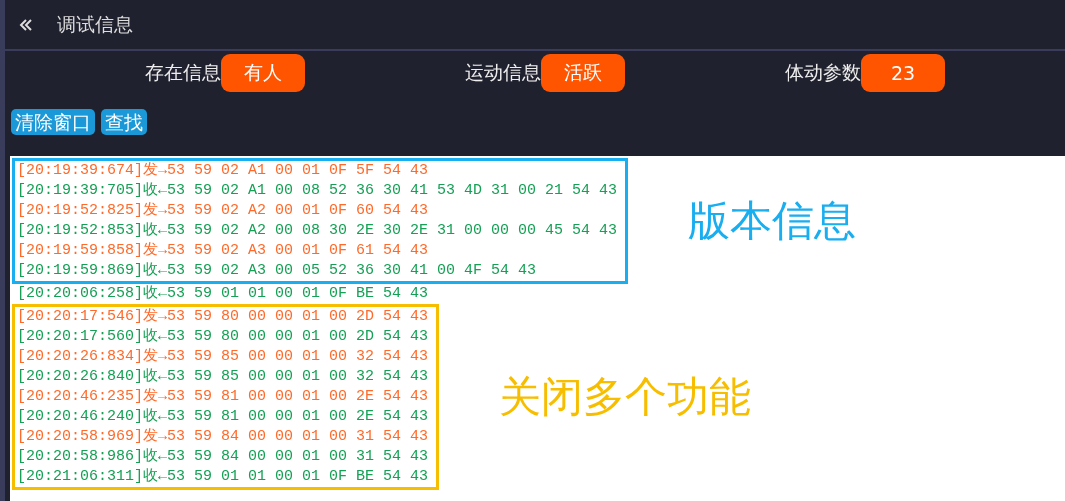  Describe the element at coordinates (317, 231) in the screenshot. I see `log-line: [20:19:52:853]收←53 59 02 A2 00 08 30 2E 30 2E 31 00 00 00 45 54 43` at that location.